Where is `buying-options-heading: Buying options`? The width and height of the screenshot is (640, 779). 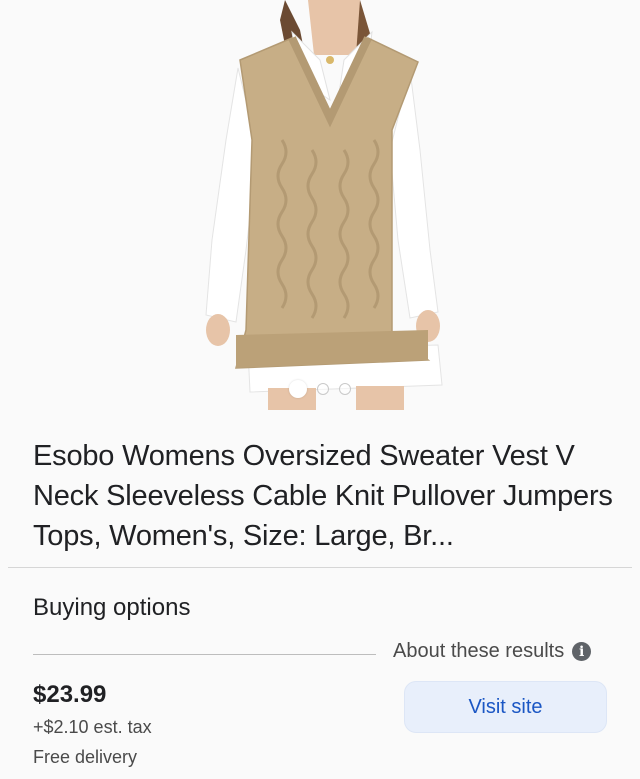
buying-options-heading: Buying options is located at coordinates (112, 607).